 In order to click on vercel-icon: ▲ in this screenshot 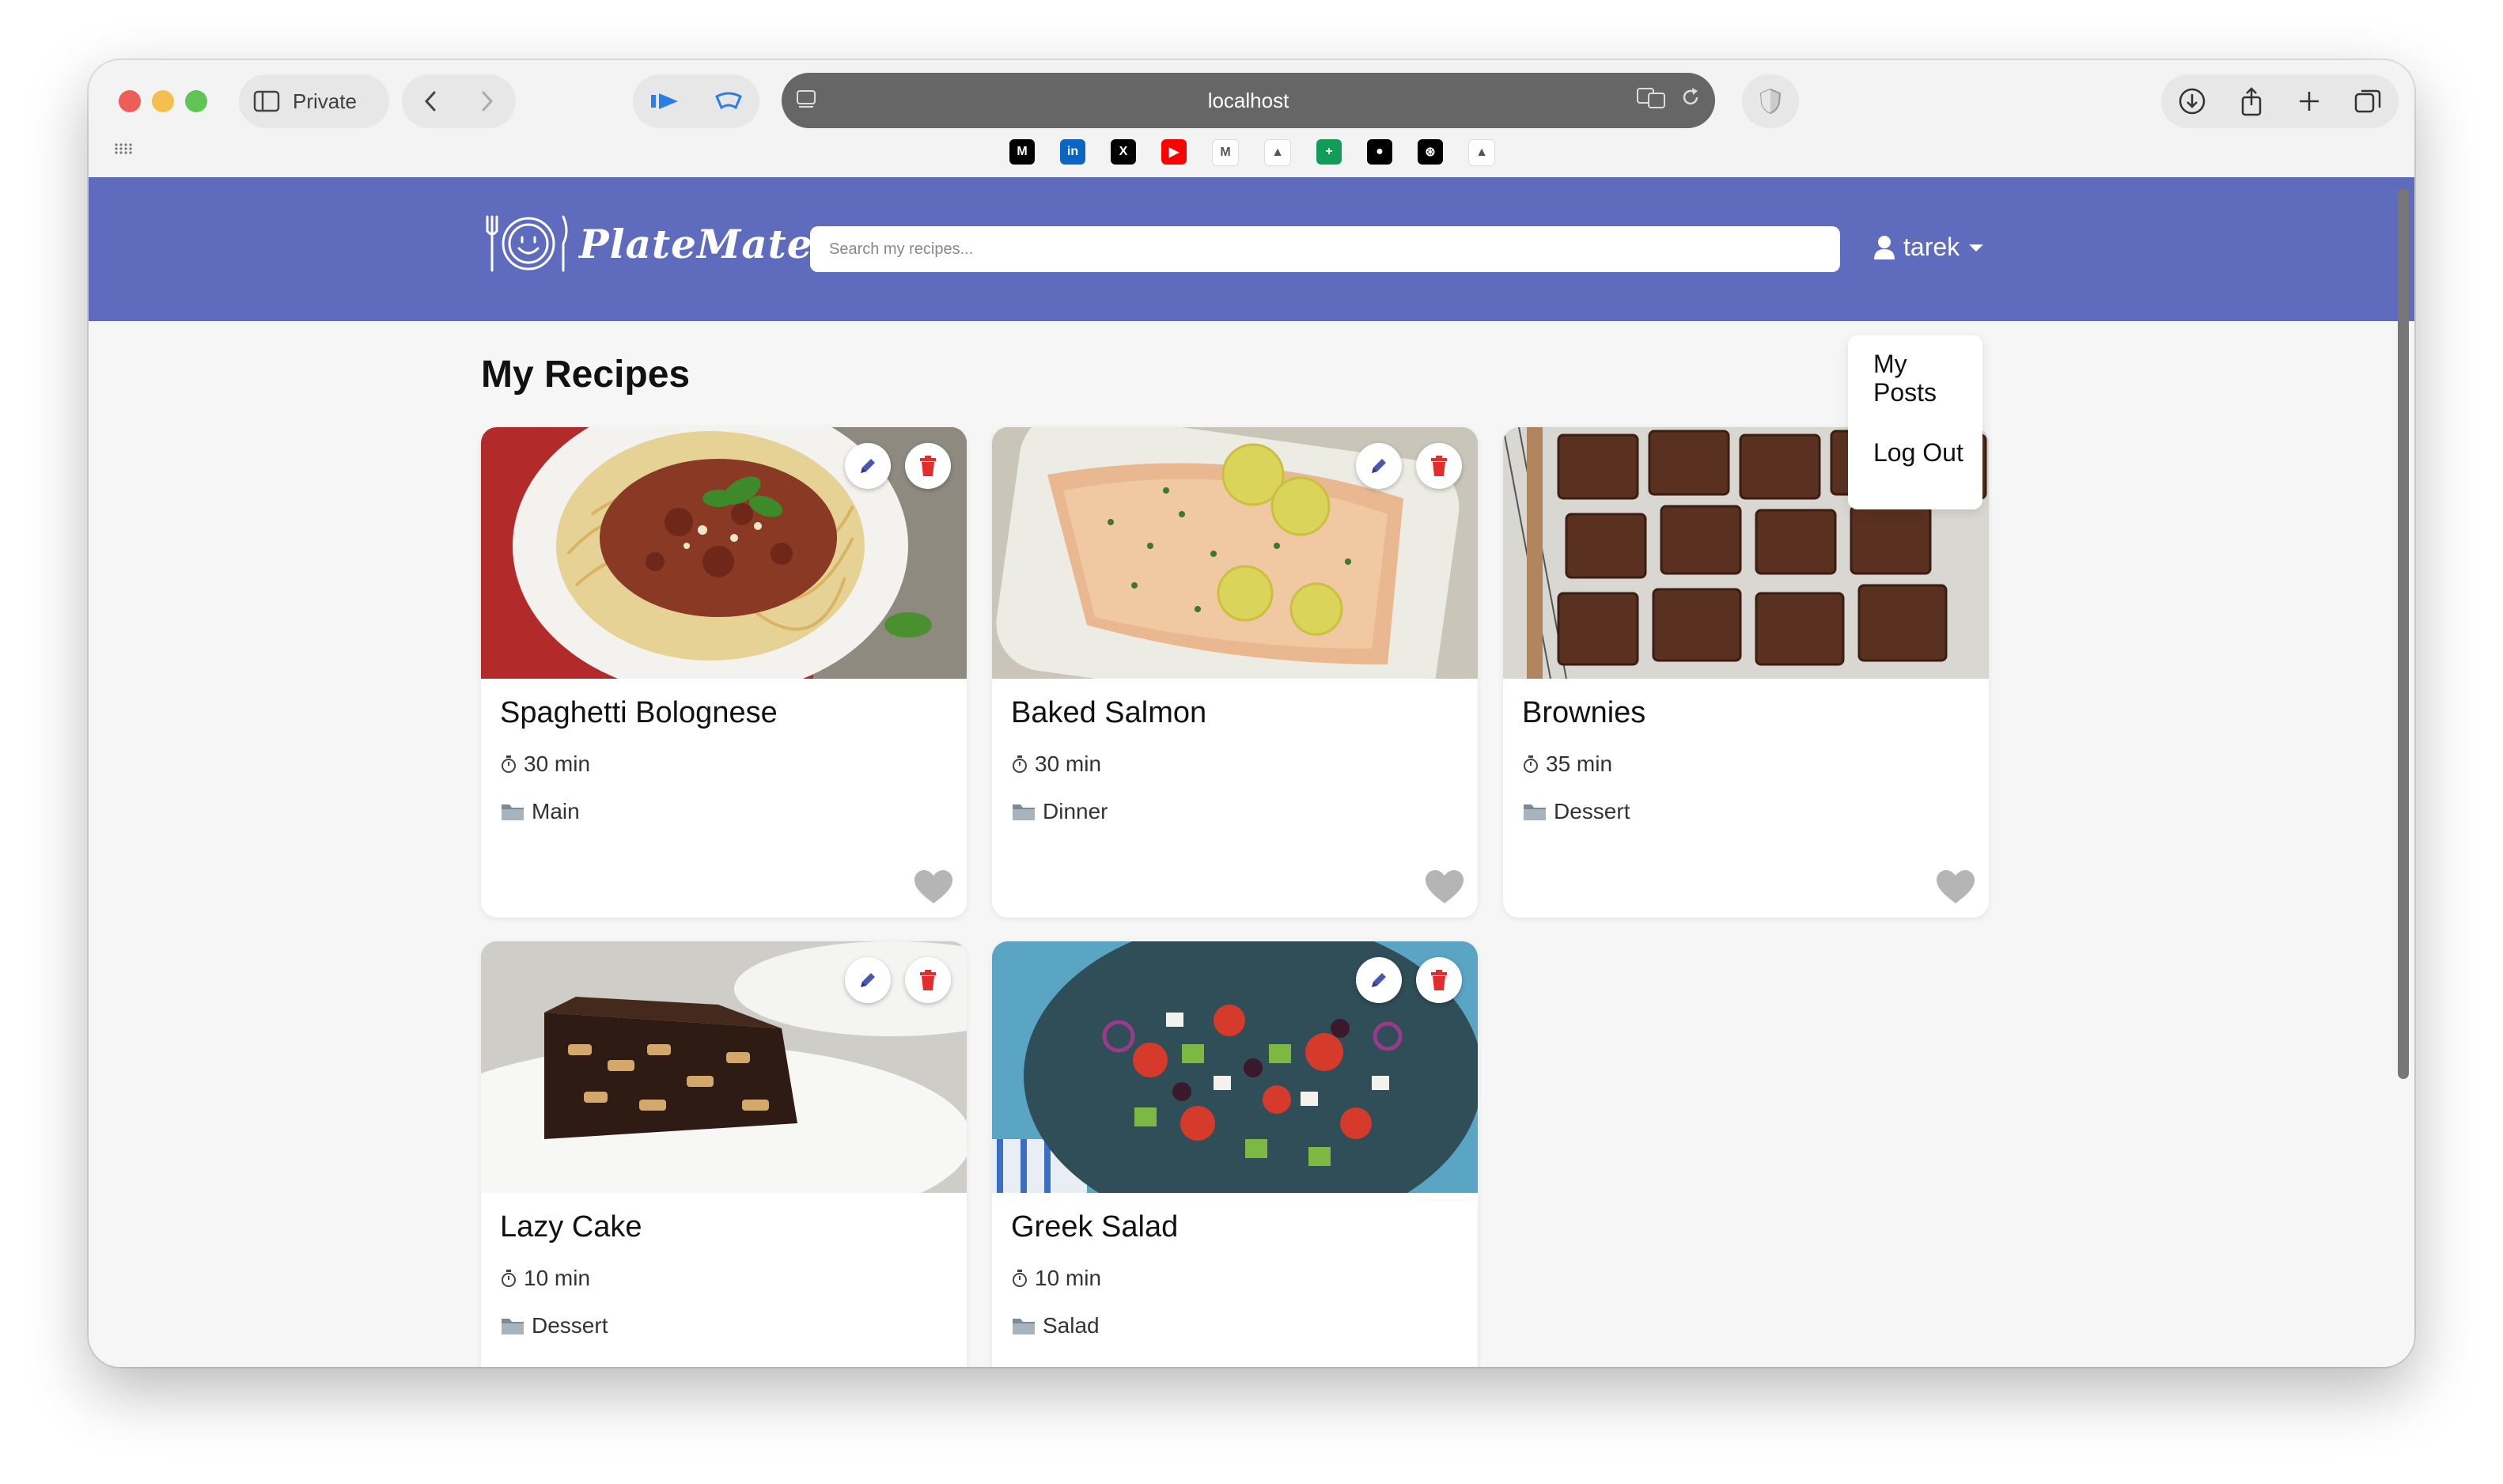, I will do `click(1481, 152)`.